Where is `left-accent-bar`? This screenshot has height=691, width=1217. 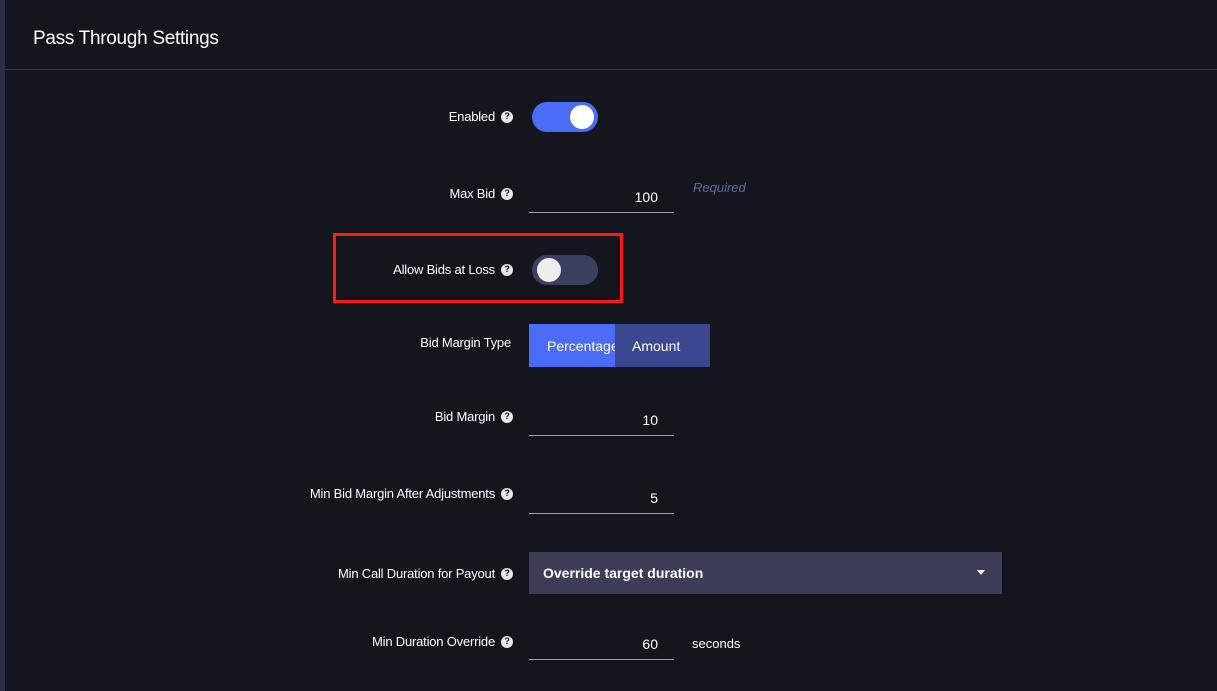 left-accent-bar is located at coordinates (2, 345).